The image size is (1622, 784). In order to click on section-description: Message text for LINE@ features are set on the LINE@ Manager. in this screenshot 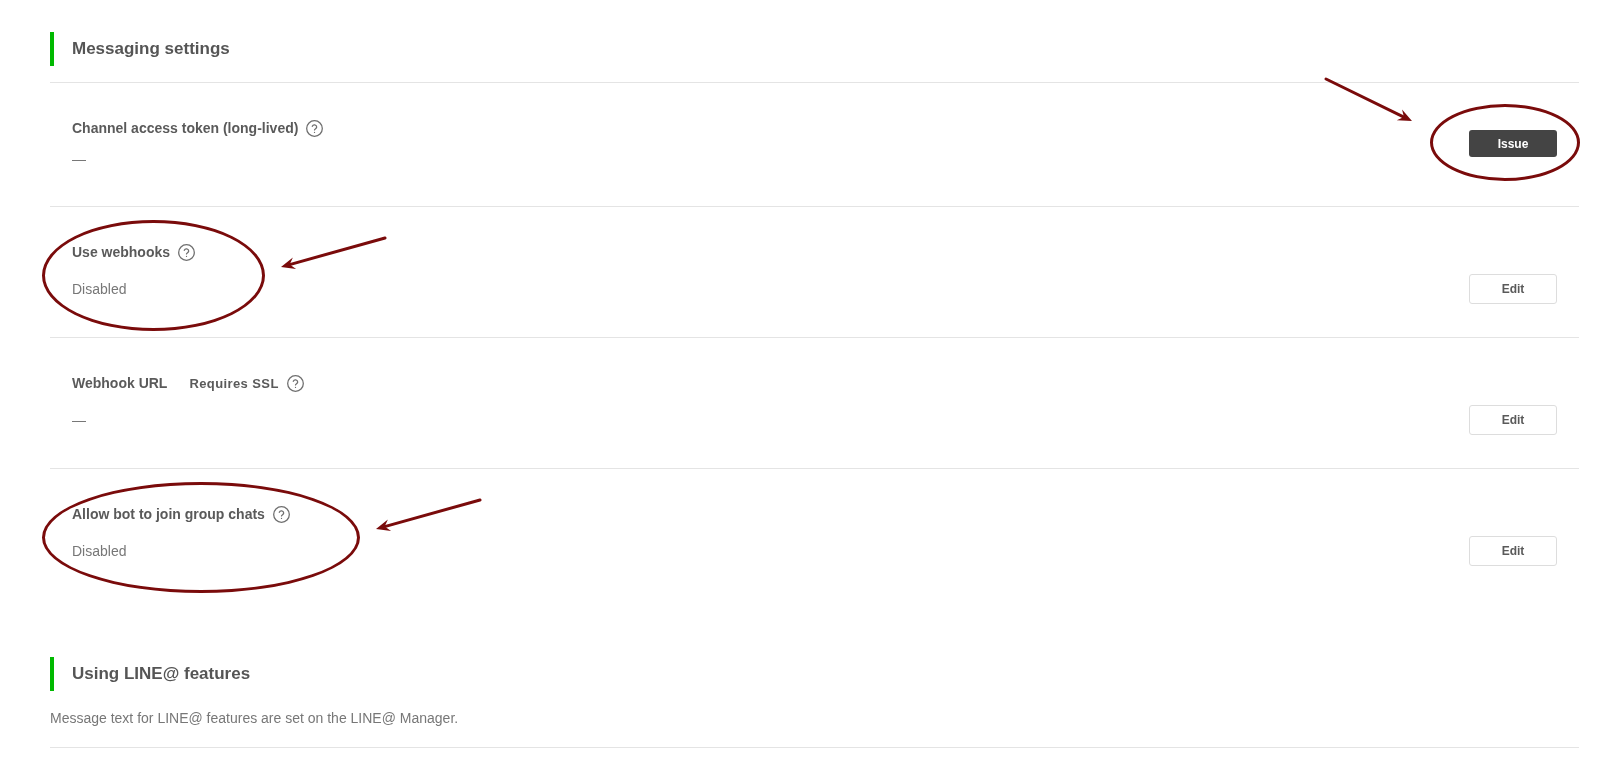, I will do `click(814, 728)`.